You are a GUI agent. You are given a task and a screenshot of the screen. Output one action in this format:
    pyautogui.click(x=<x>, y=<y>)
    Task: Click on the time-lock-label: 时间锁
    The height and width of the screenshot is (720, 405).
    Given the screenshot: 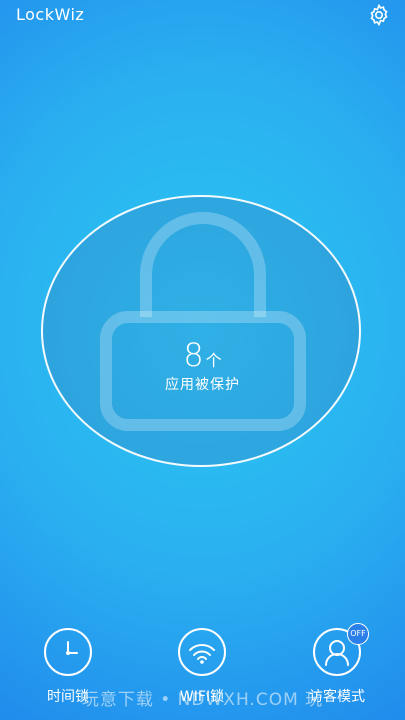 What is the action you would take?
    pyautogui.click(x=68, y=697)
    